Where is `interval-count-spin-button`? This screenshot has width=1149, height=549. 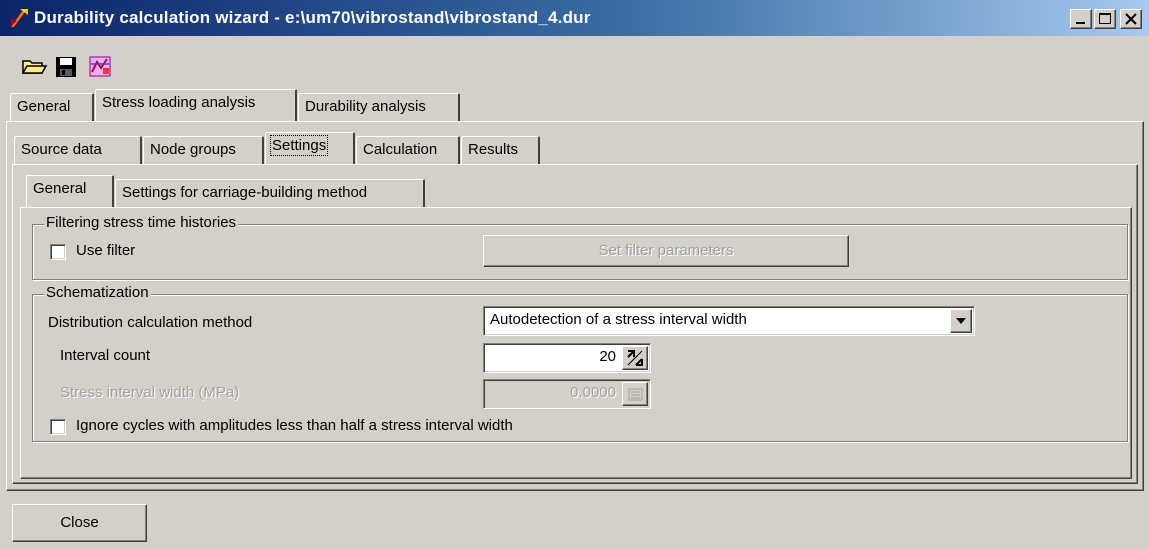 interval-count-spin-button is located at coordinates (635, 358).